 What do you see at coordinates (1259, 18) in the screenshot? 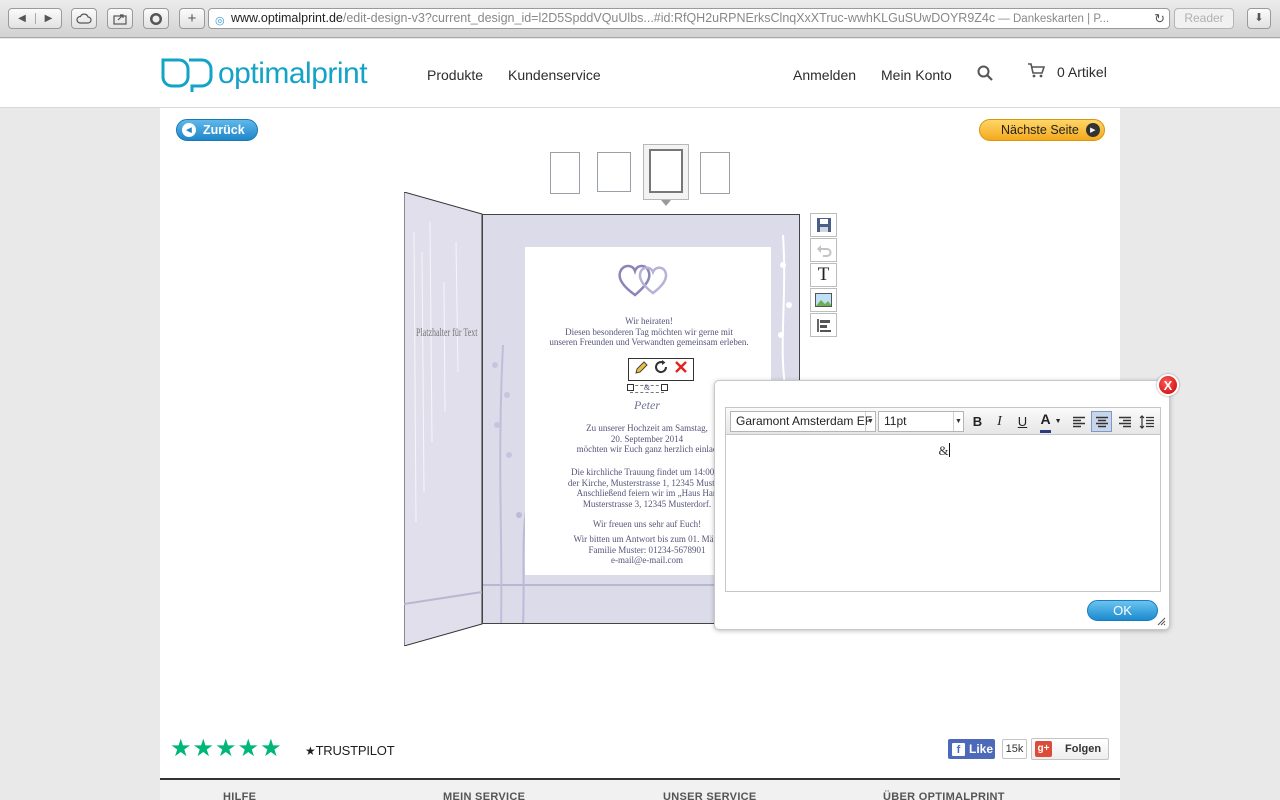
I see `downloads-icon: ⬇` at bounding box center [1259, 18].